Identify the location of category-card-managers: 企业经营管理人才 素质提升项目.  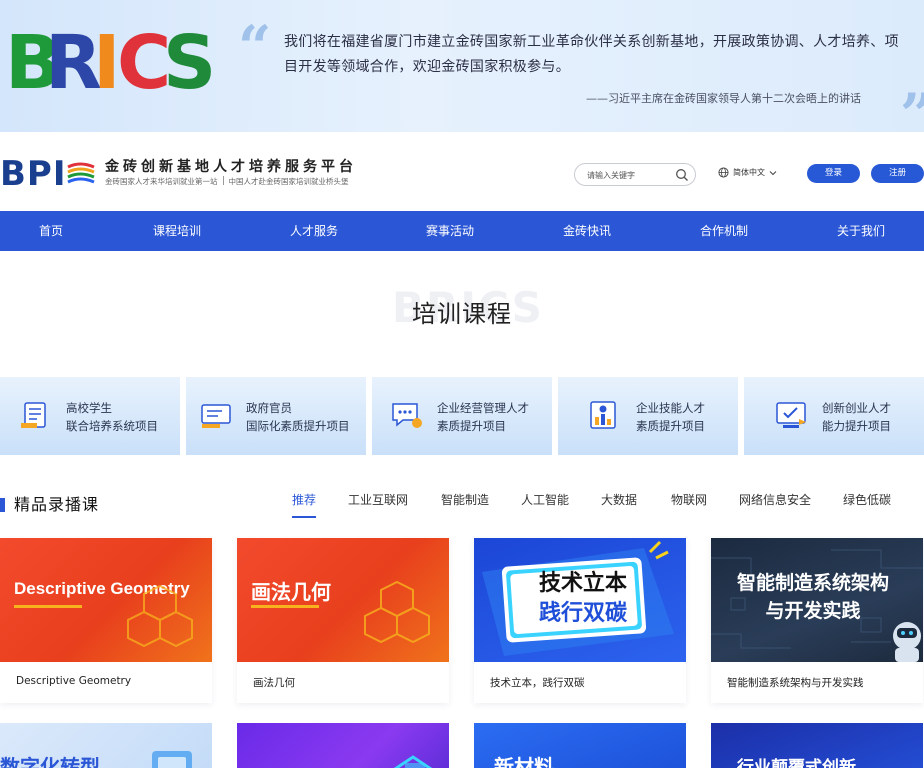
(462, 416).